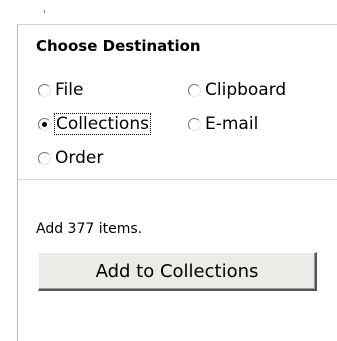 This screenshot has height=341, width=337. Describe the element at coordinates (177, 271) in the screenshot. I see `add-to-collections-button: Add to Collections` at that location.